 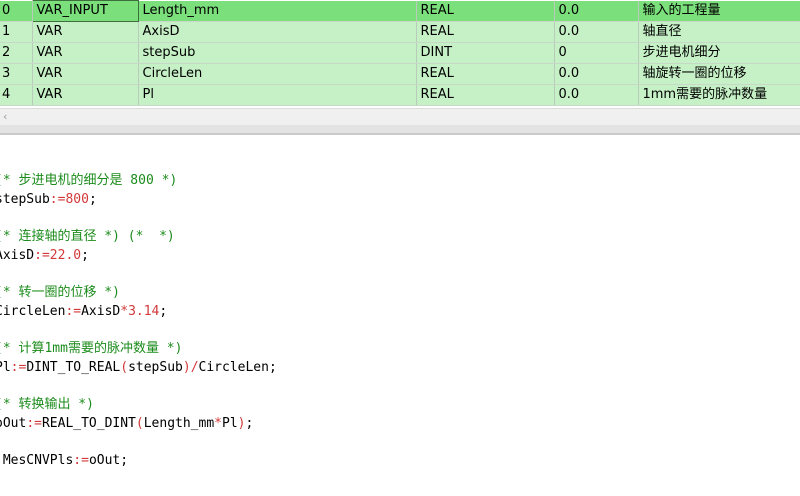 What do you see at coordinates (277, 32) in the screenshot?
I see `var-name-cell: AxisD` at bounding box center [277, 32].